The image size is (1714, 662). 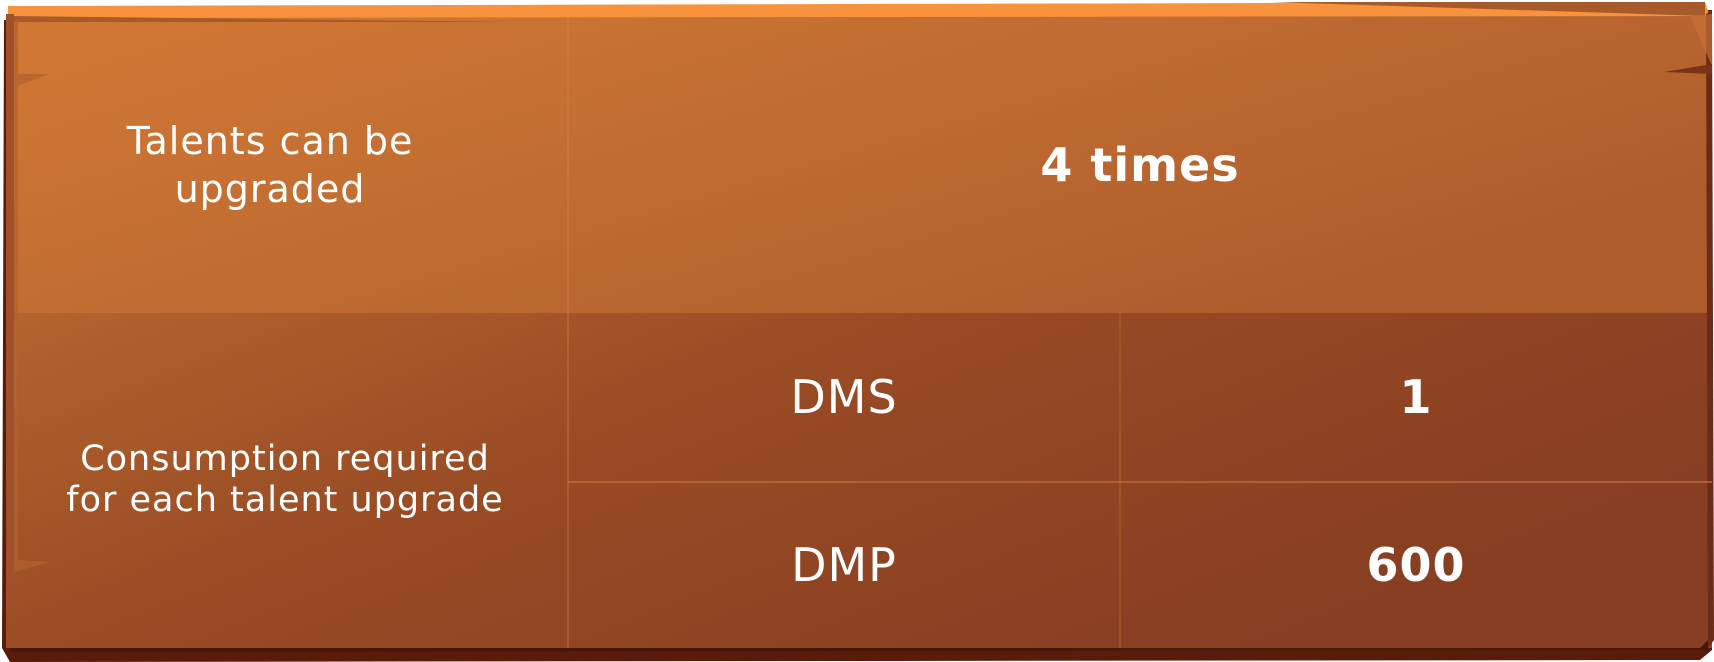 I want to click on item-amount-dmp: 600, so click(x=1416, y=565).